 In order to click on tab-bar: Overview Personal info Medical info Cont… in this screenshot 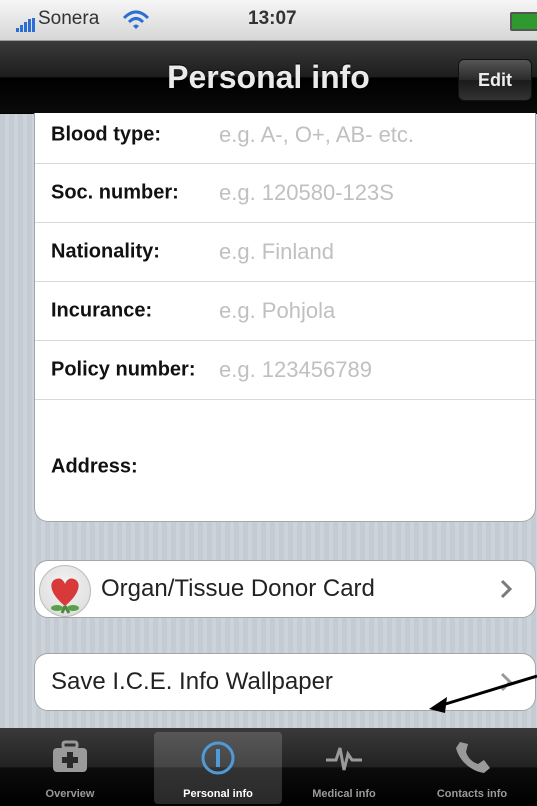, I will do `click(268, 767)`.